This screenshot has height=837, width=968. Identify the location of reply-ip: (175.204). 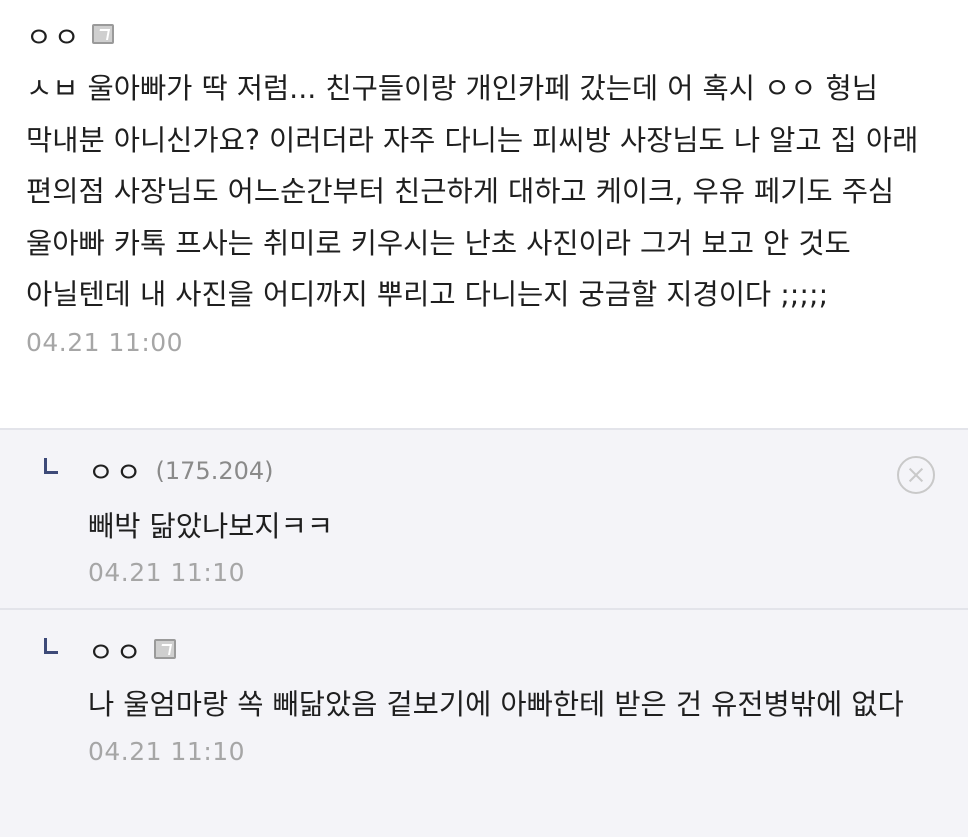
(214, 471).